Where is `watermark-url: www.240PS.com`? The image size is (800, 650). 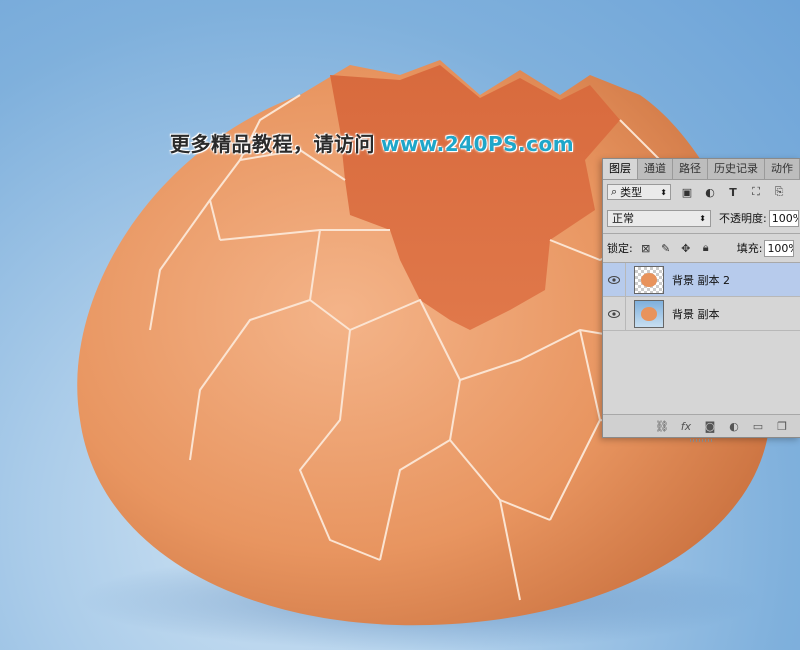 watermark-url: www.240PS.com is located at coordinates (478, 144).